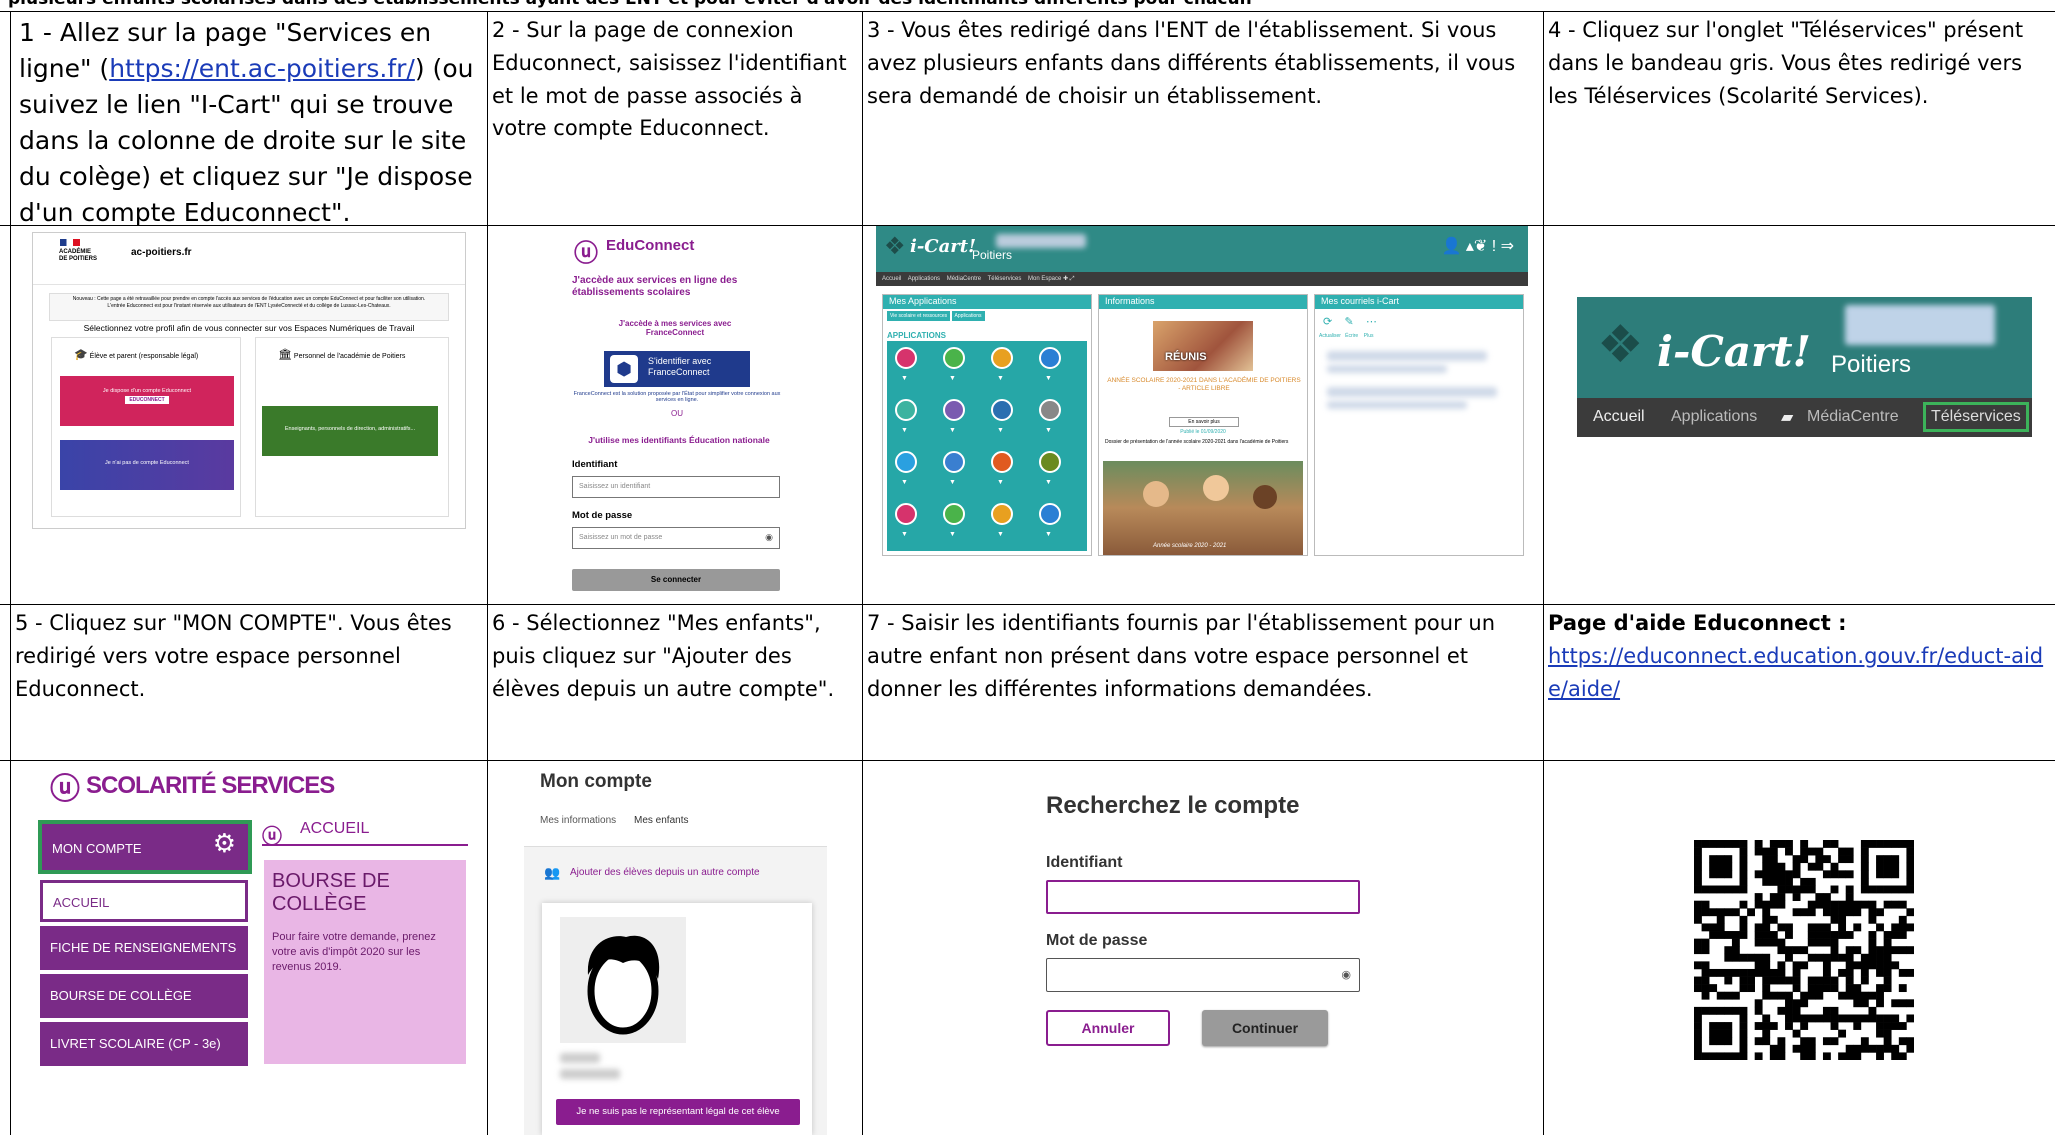  What do you see at coordinates (676, 487) in the screenshot?
I see `identifier-input: Saisissez un identifiant` at bounding box center [676, 487].